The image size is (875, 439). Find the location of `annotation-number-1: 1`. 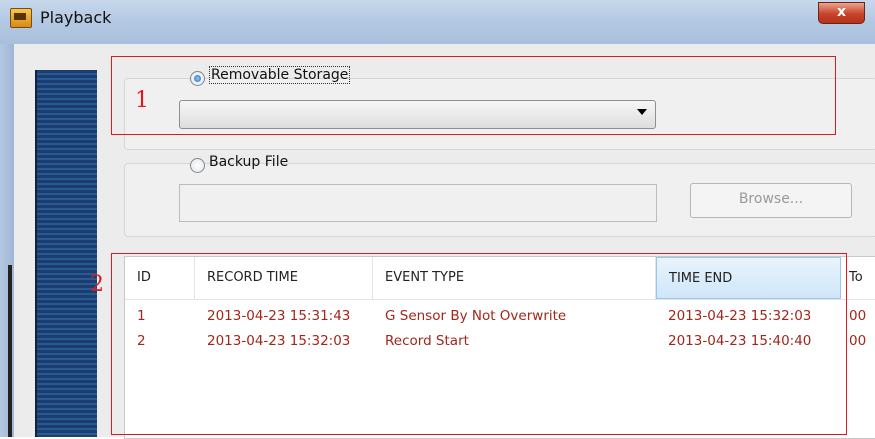

annotation-number-1: 1 is located at coordinates (142, 100).